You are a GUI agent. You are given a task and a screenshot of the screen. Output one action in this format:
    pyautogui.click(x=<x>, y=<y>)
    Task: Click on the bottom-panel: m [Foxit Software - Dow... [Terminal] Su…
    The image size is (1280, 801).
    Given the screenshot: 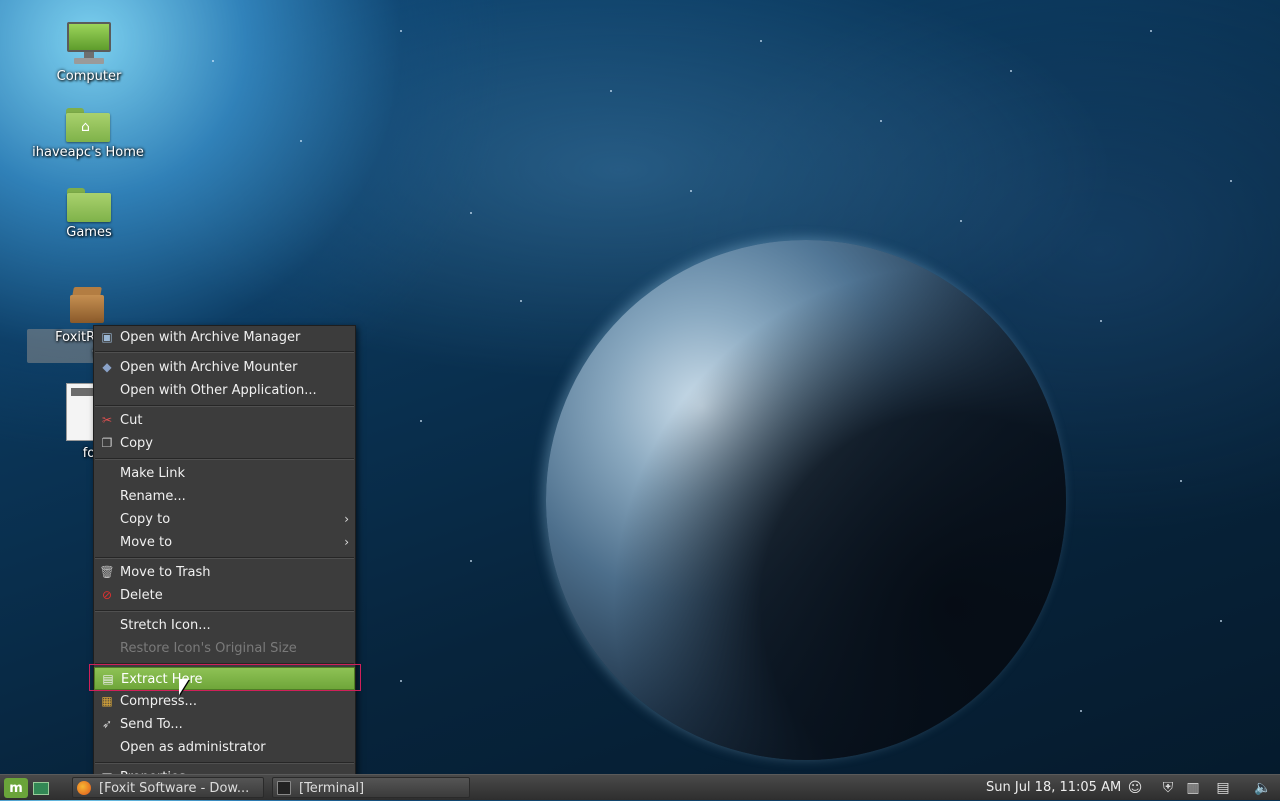 What is the action you would take?
    pyautogui.click(x=640, y=787)
    